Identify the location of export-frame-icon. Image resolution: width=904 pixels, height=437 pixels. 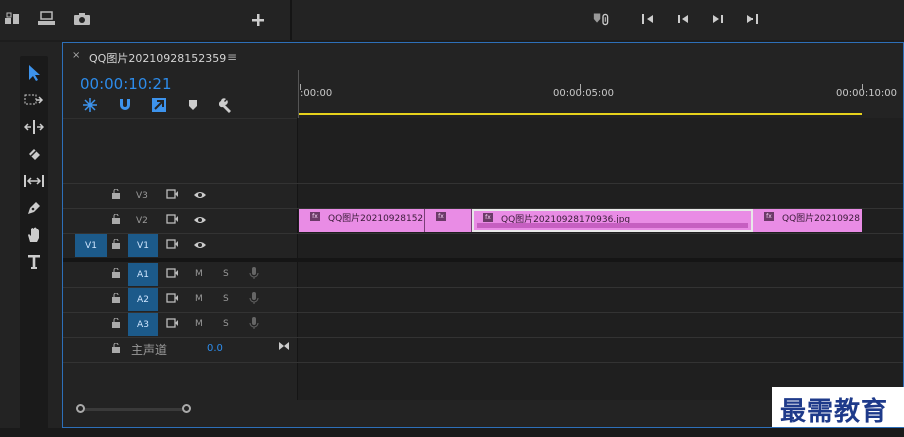
(14, 19).